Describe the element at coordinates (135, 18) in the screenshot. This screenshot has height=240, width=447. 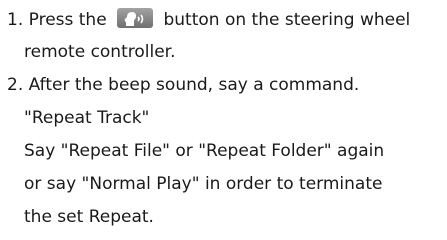
I see `voice-command-icon` at that location.